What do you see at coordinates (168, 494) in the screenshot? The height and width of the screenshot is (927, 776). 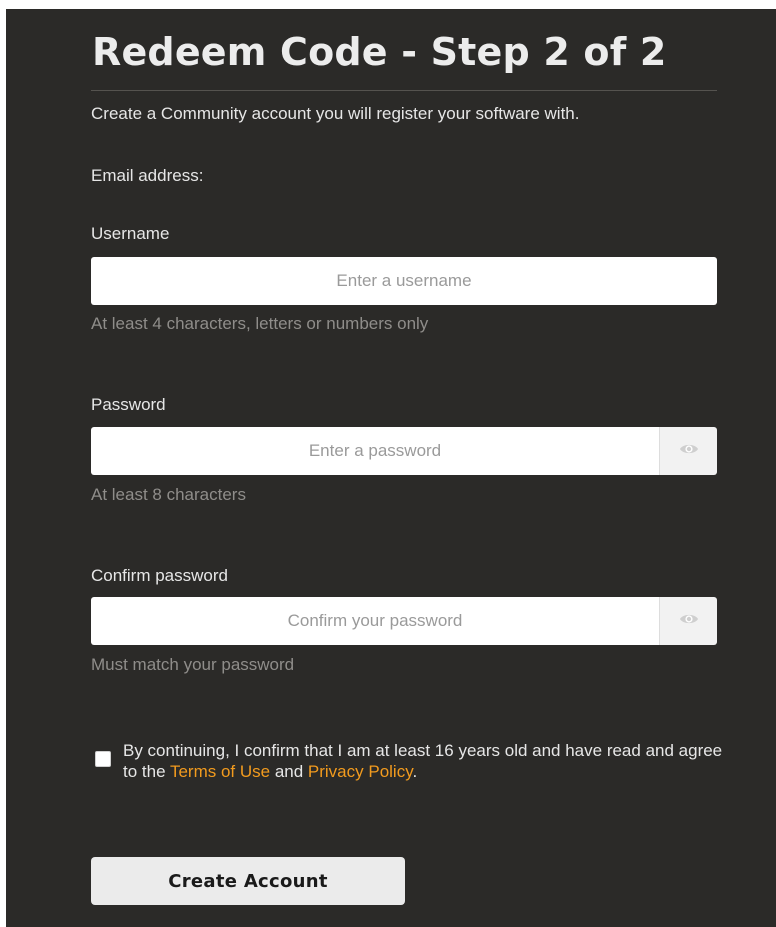 I see `password-hint: At least 8 characters` at bounding box center [168, 494].